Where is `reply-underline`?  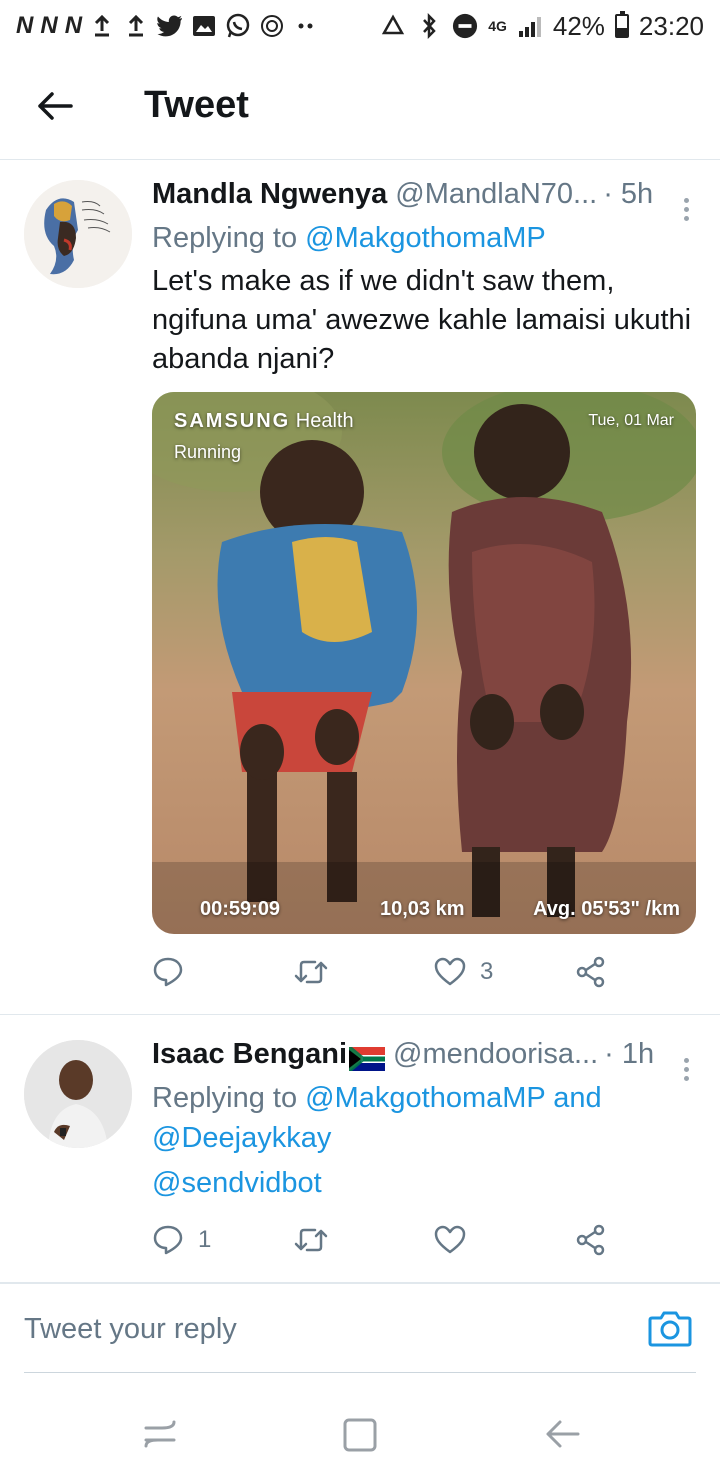 reply-underline is located at coordinates (360, 1372).